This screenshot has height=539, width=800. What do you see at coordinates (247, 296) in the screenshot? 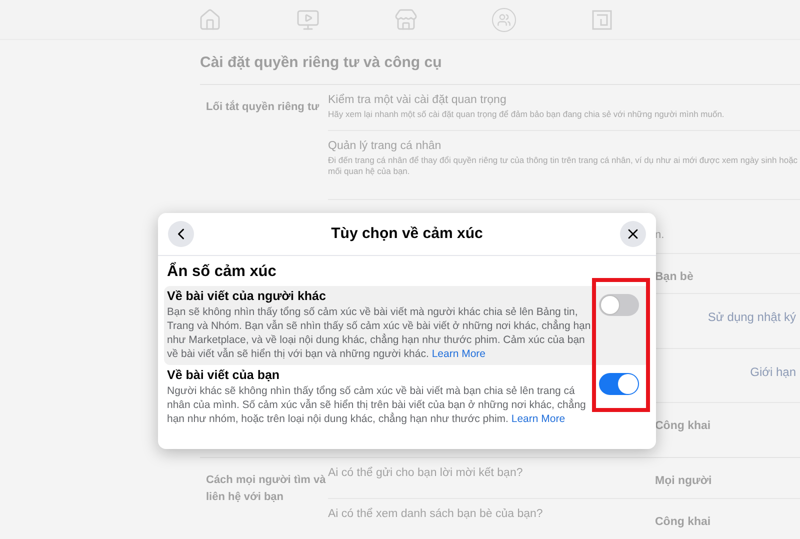
I see `option-title: Về bài viết của người khác` at bounding box center [247, 296].